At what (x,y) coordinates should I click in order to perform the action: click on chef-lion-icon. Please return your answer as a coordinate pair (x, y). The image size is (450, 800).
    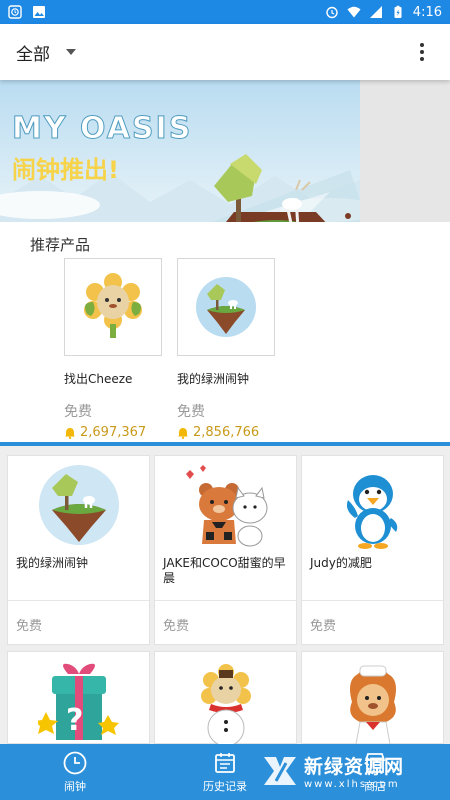
    Looking at the image, I should click on (372, 705).